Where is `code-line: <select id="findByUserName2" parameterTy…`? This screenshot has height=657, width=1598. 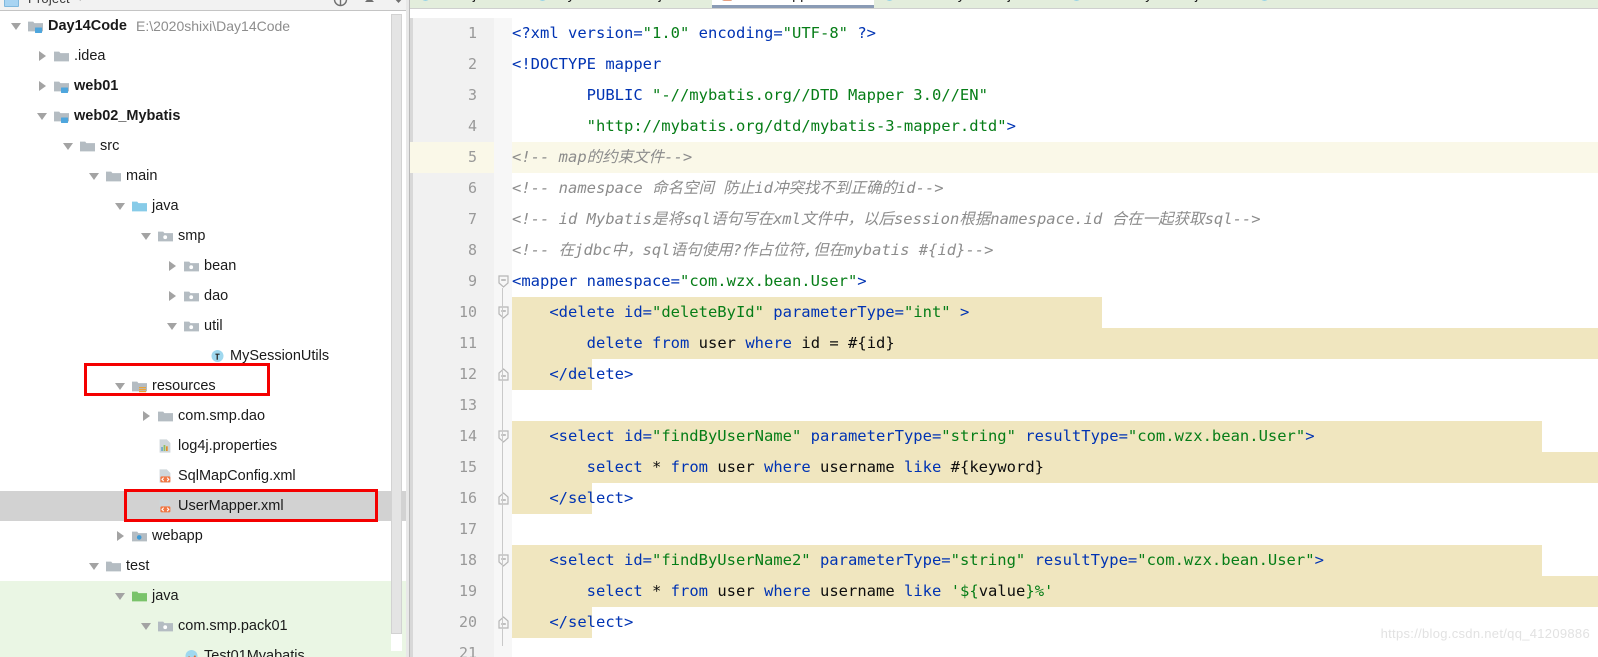
code-line: <select id="findByUserName2" parameterTy… is located at coordinates (918, 560).